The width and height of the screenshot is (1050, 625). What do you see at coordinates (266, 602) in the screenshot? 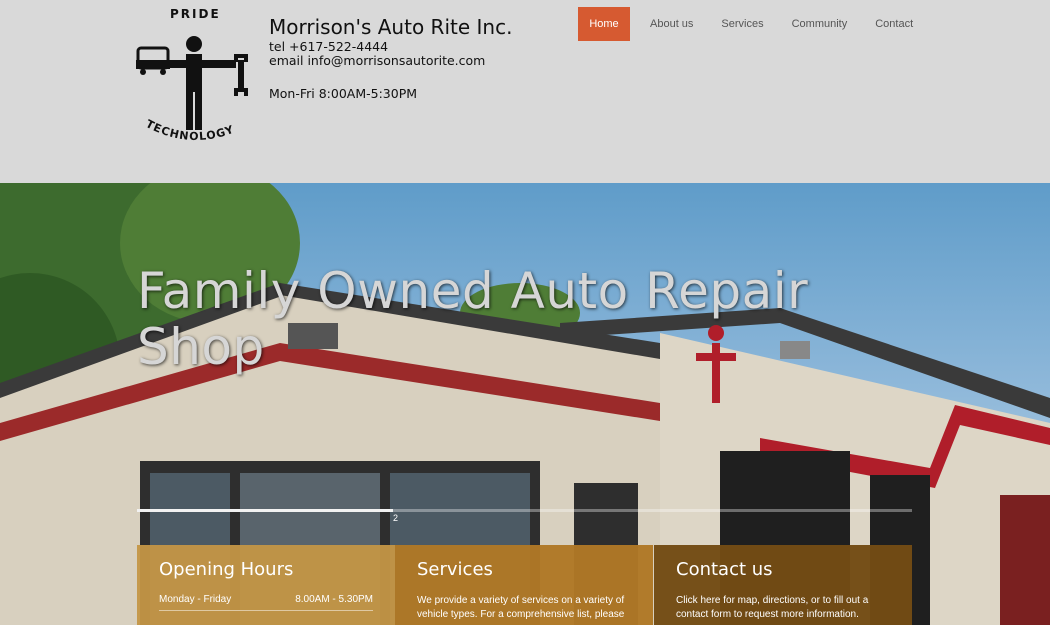
I see `hours-row: Monday - Friday 8.00AM - 5.30PM` at bounding box center [266, 602].